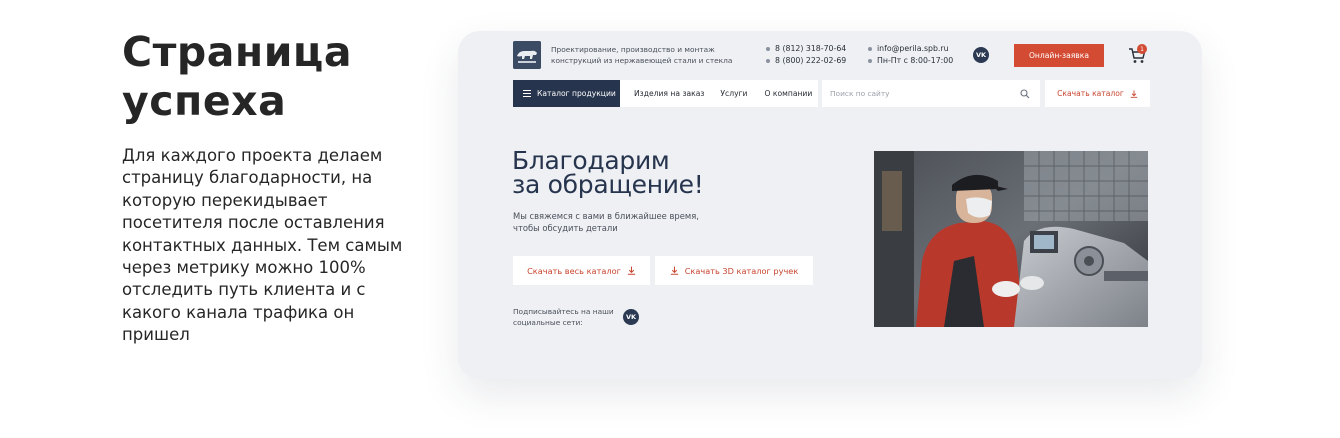 This screenshot has width=1340, height=438. Describe the element at coordinates (913, 48) in the screenshot. I see `email-text: info@perila.spb.ru` at that location.